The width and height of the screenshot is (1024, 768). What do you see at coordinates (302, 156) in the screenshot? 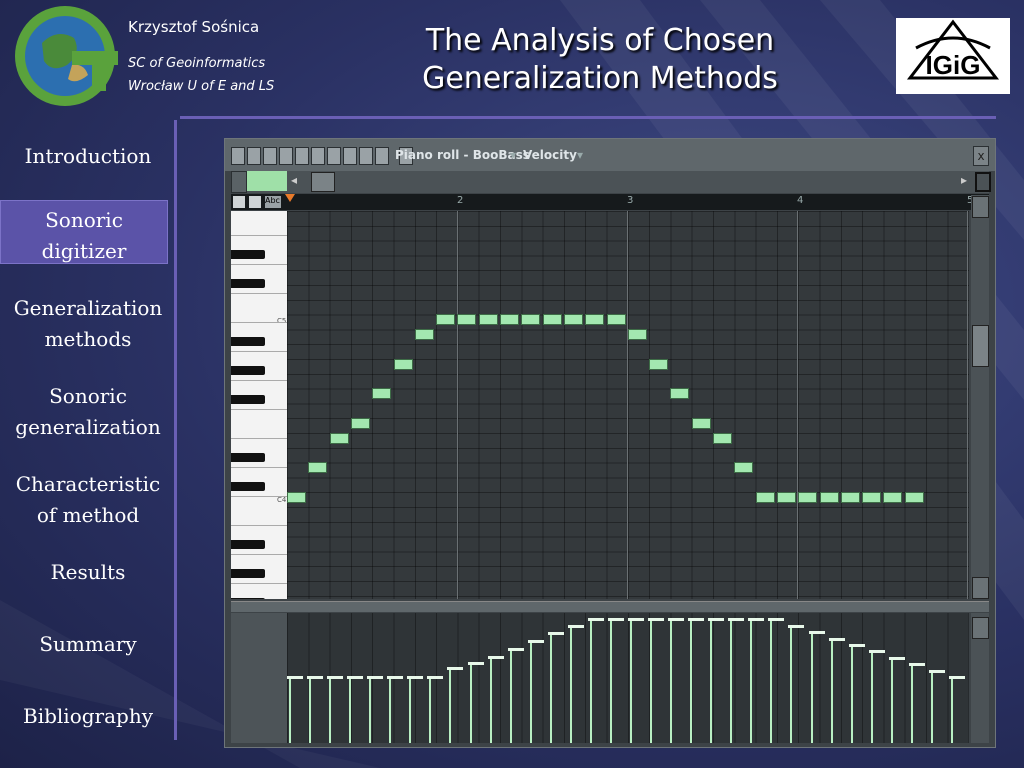
I see `mute-icon` at bounding box center [302, 156].